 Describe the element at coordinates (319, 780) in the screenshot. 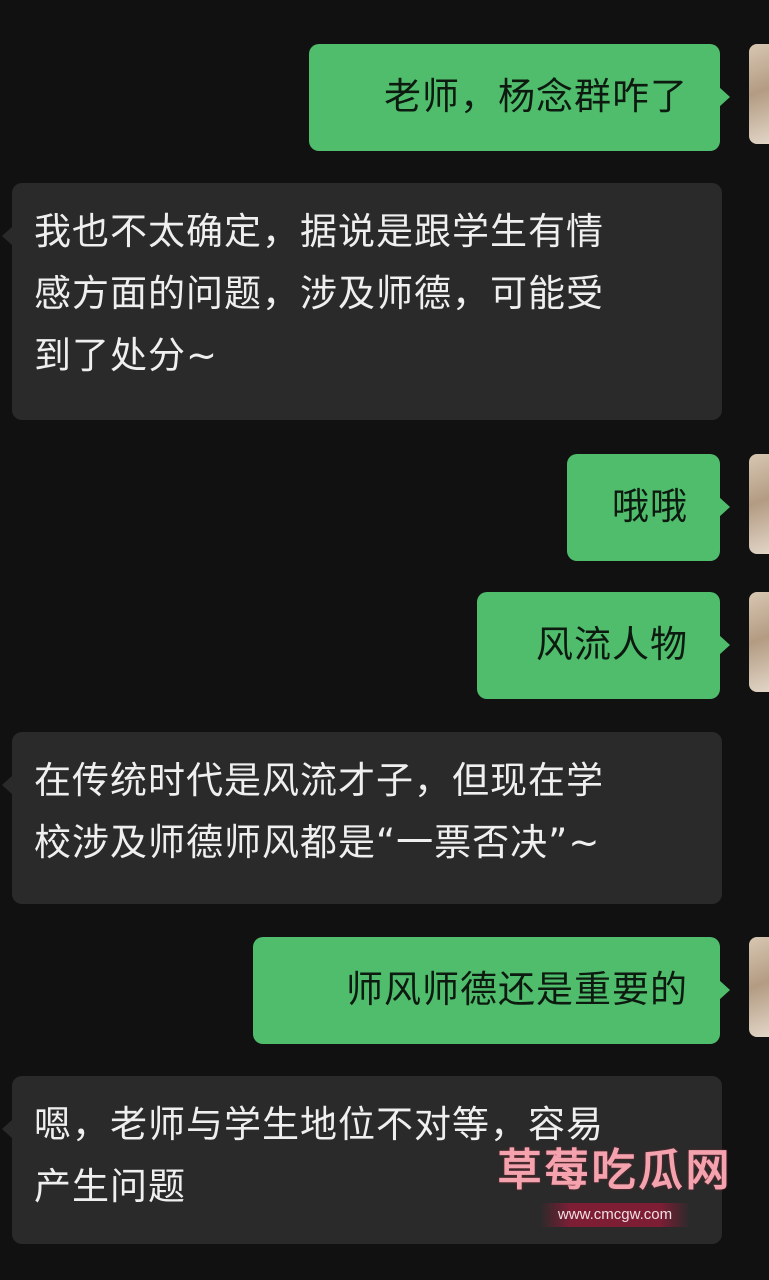

I see `message-text-line: 在传统时代是风流才子，但现在学` at that location.